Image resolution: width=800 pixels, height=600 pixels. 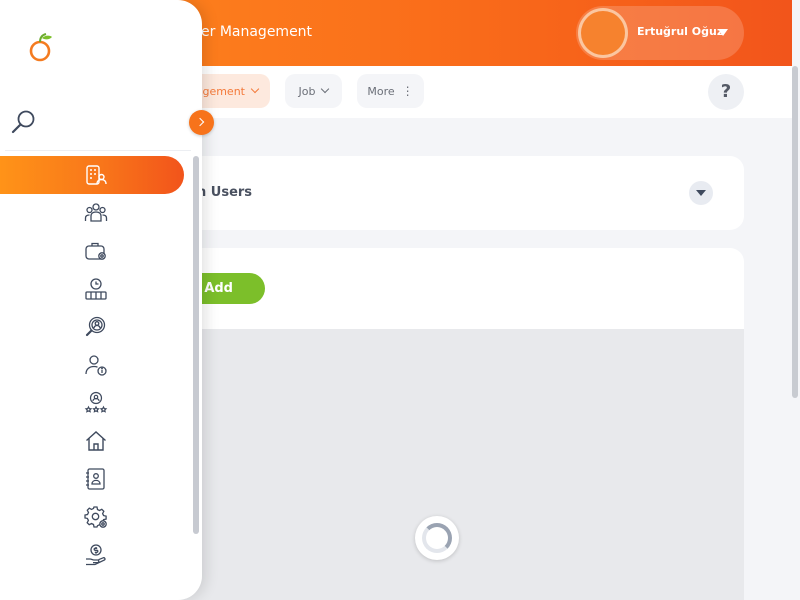 I want to click on tab-more: More ⋮, so click(x=390, y=91).